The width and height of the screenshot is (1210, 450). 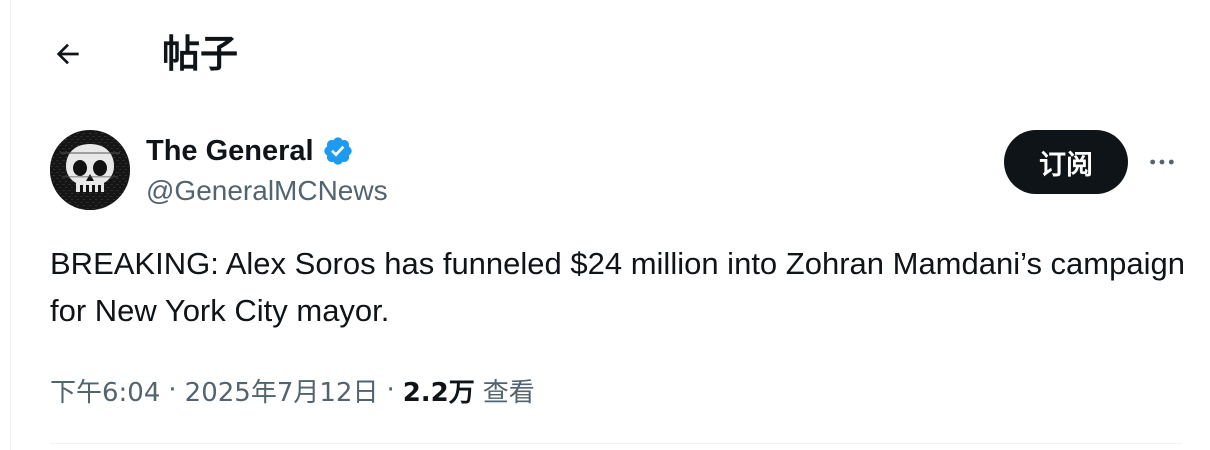 I want to click on divider, so click(x=616, y=443).